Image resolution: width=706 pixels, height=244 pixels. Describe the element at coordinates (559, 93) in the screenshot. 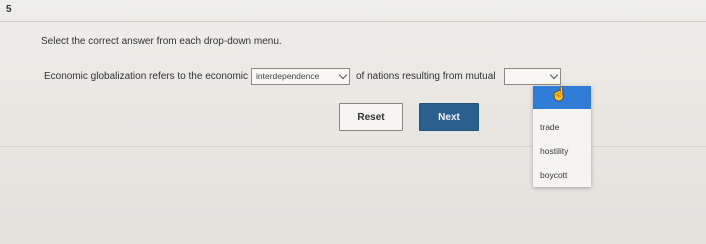

I see `hand-pointer-icon: ☝` at that location.